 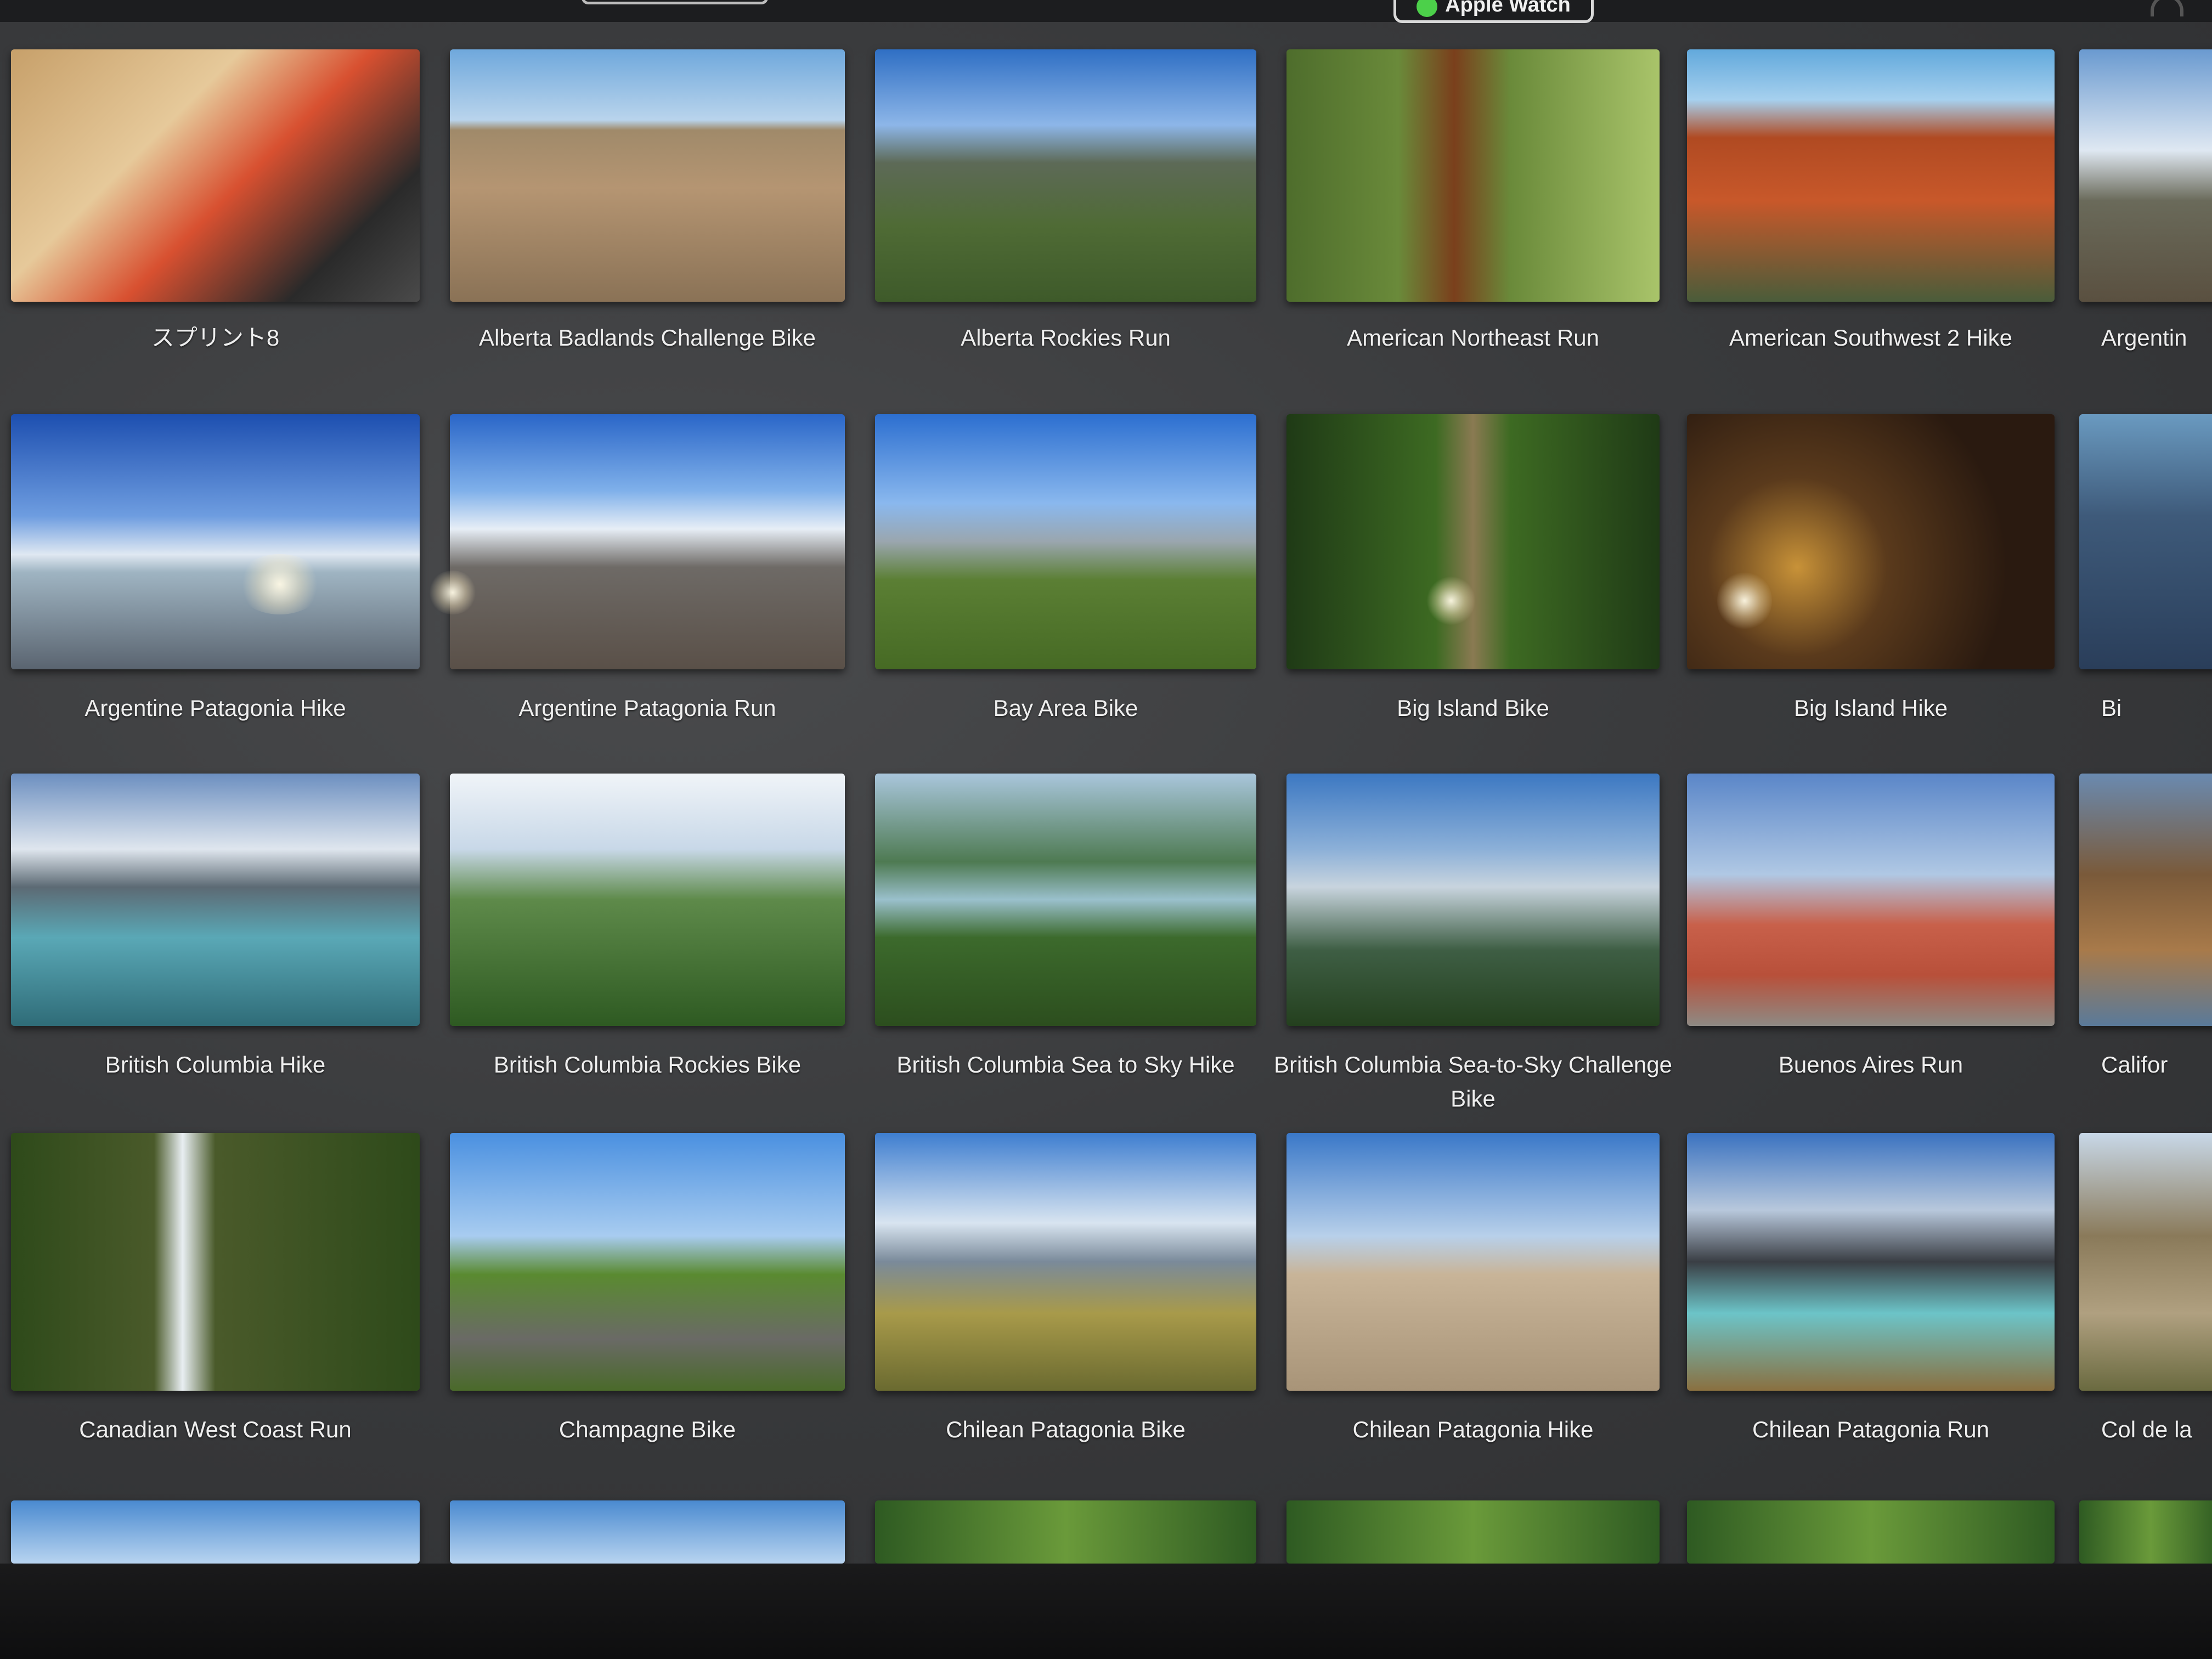 I want to click on workout-title: Col de la, so click(x=2146, y=1430).